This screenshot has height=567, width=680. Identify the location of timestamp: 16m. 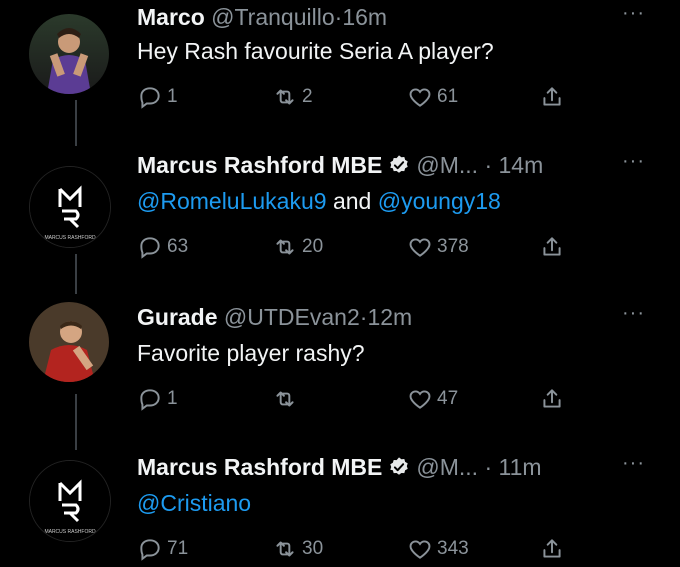
(364, 17).